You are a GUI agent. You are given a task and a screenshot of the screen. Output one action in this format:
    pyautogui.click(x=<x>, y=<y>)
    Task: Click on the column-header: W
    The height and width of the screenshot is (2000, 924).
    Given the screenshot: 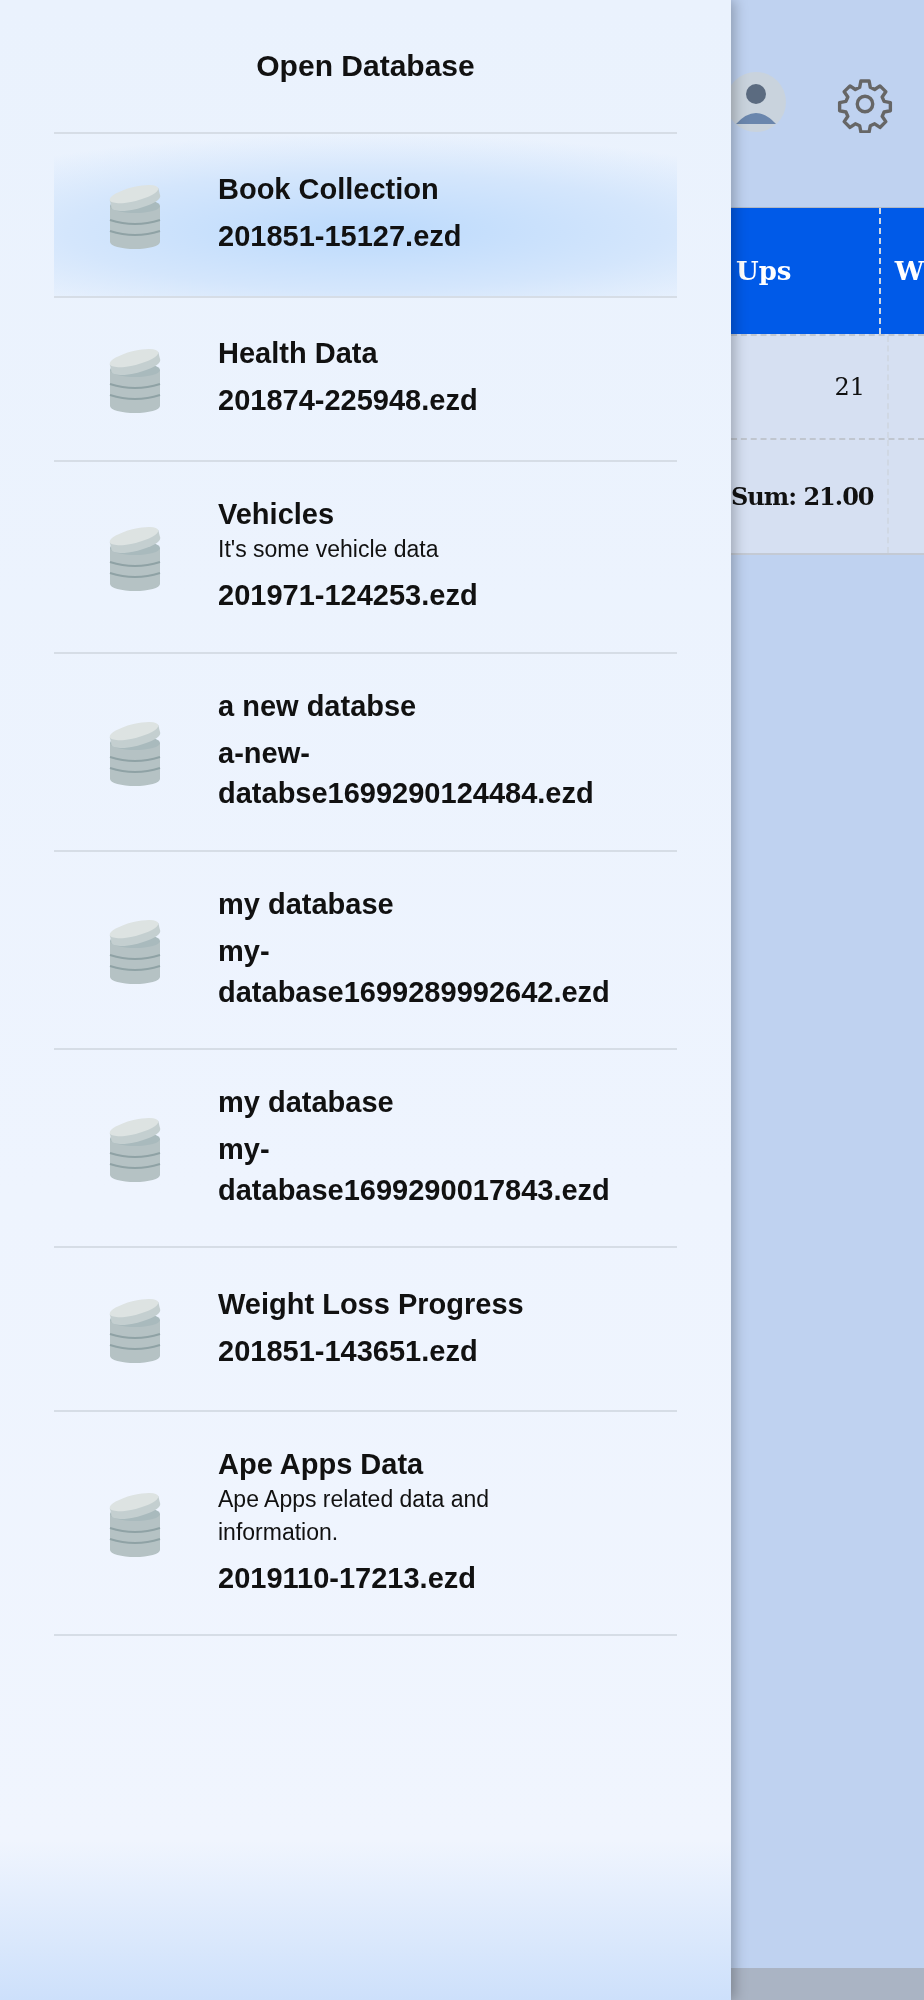 What is the action you would take?
    pyautogui.click(x=902, y=271)
    